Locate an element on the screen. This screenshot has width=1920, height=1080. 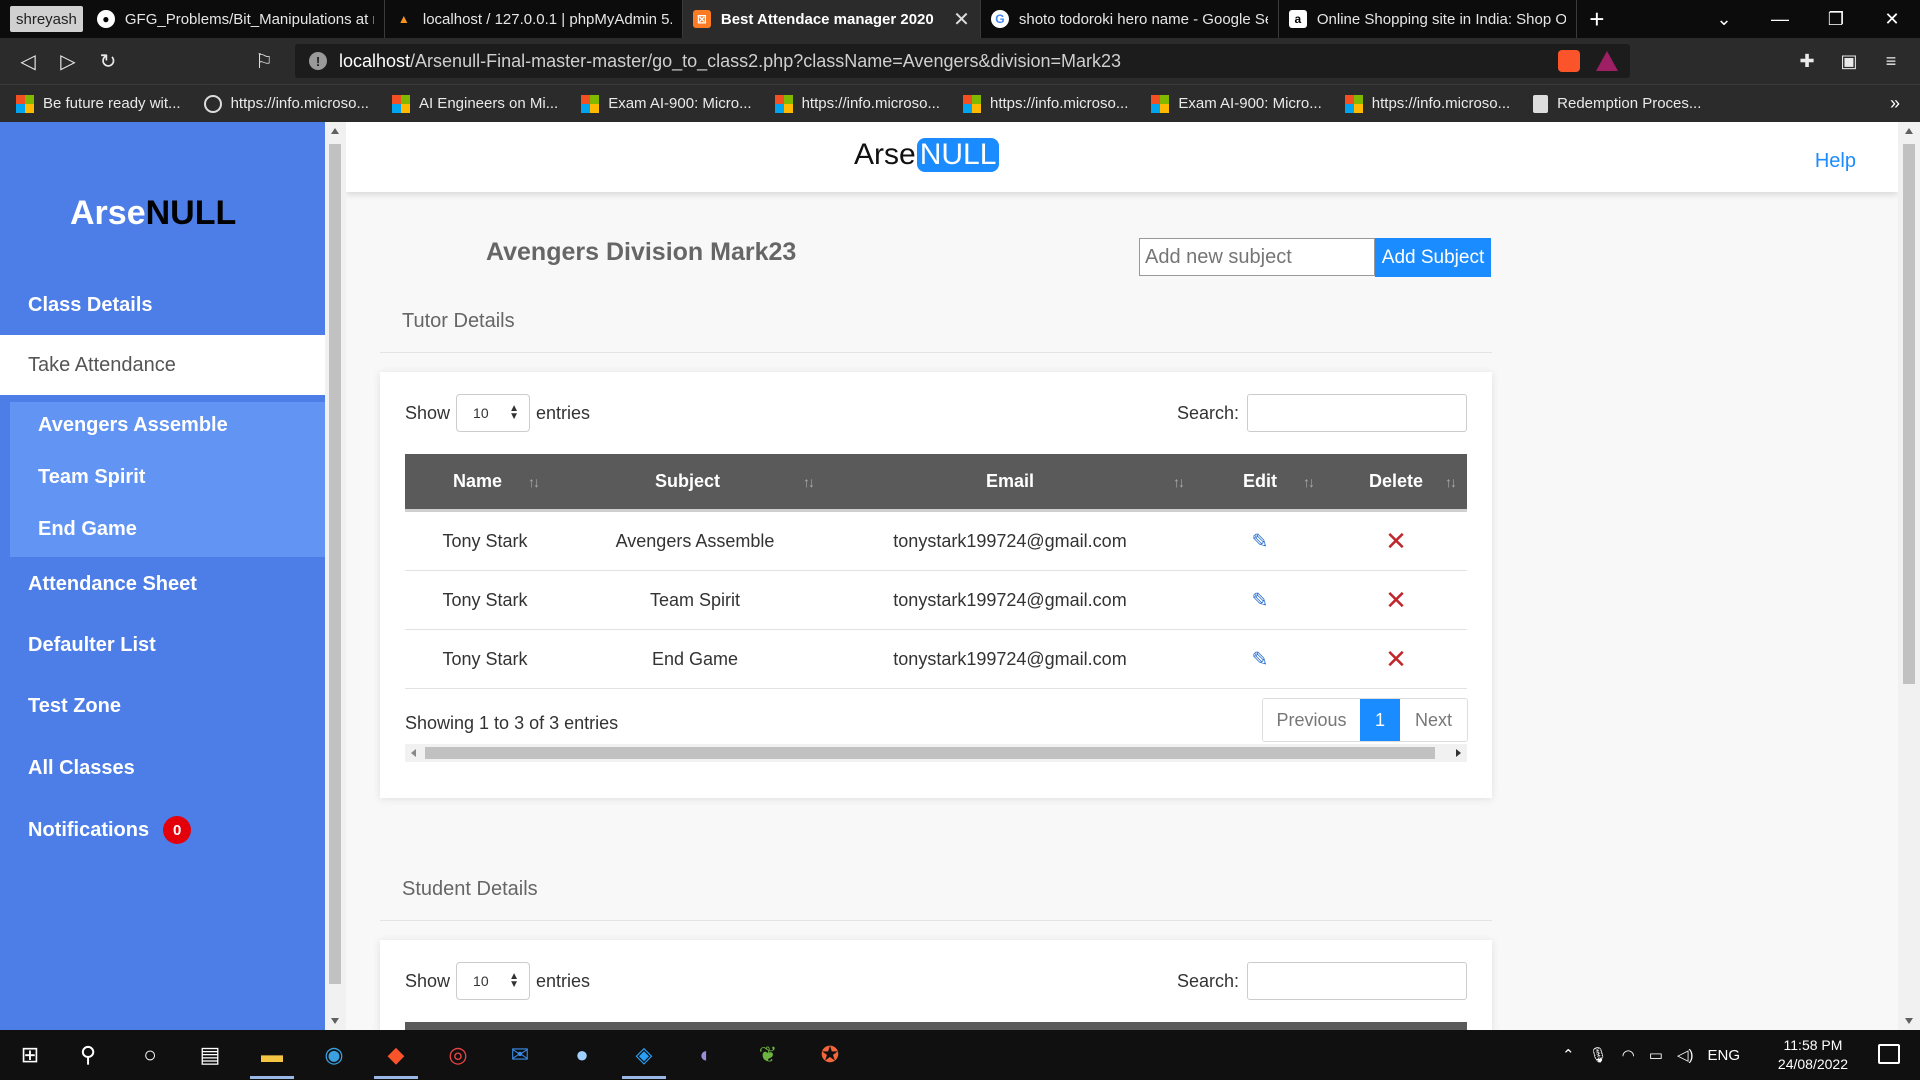
mail-icon: ✉ is located at coordinates (520, 1055).